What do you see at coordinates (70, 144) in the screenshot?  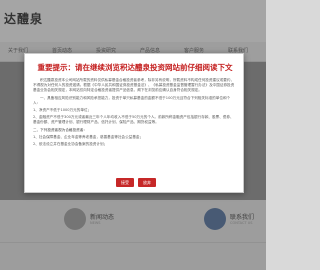 I see `disclaimer-item: 2、依法设立并在基金业协会备案的投资计划；` at bounding box center [70, 144].